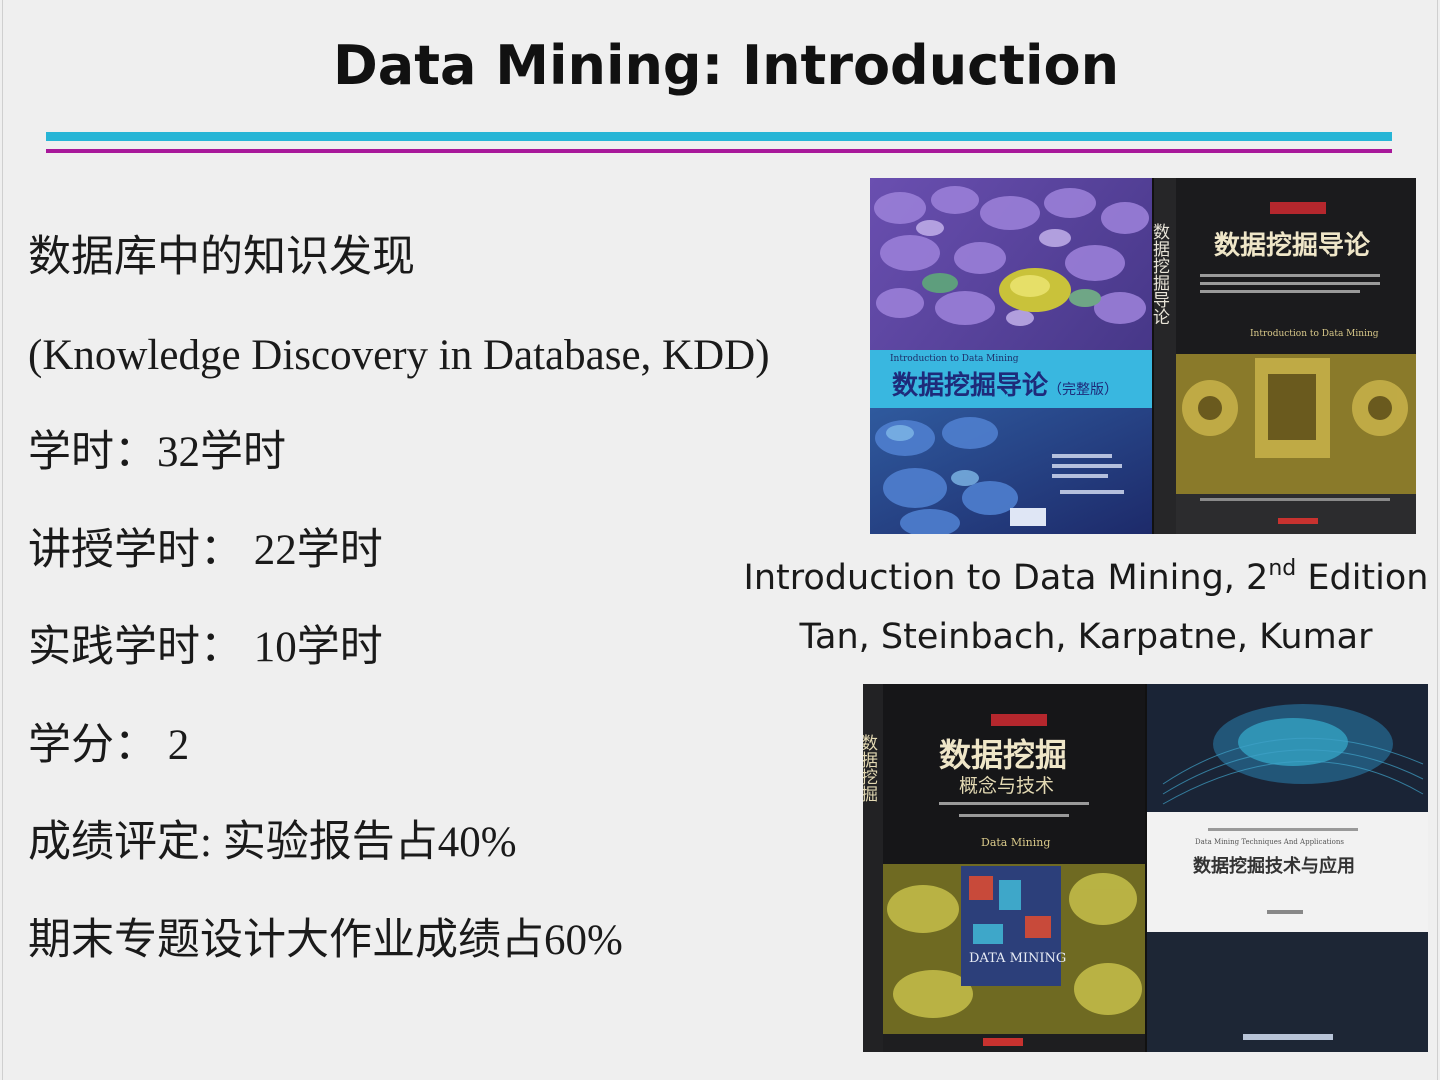  What do you see at coordinates (1274, 866) in the screenshot?
I see `cover-4-title: 数据挖掘技术与应用` at bounding box center [1274, 866].